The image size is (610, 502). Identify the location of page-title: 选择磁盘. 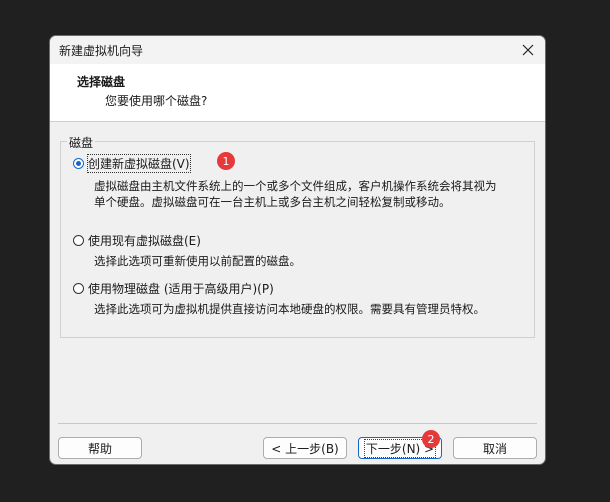
(101, 82).